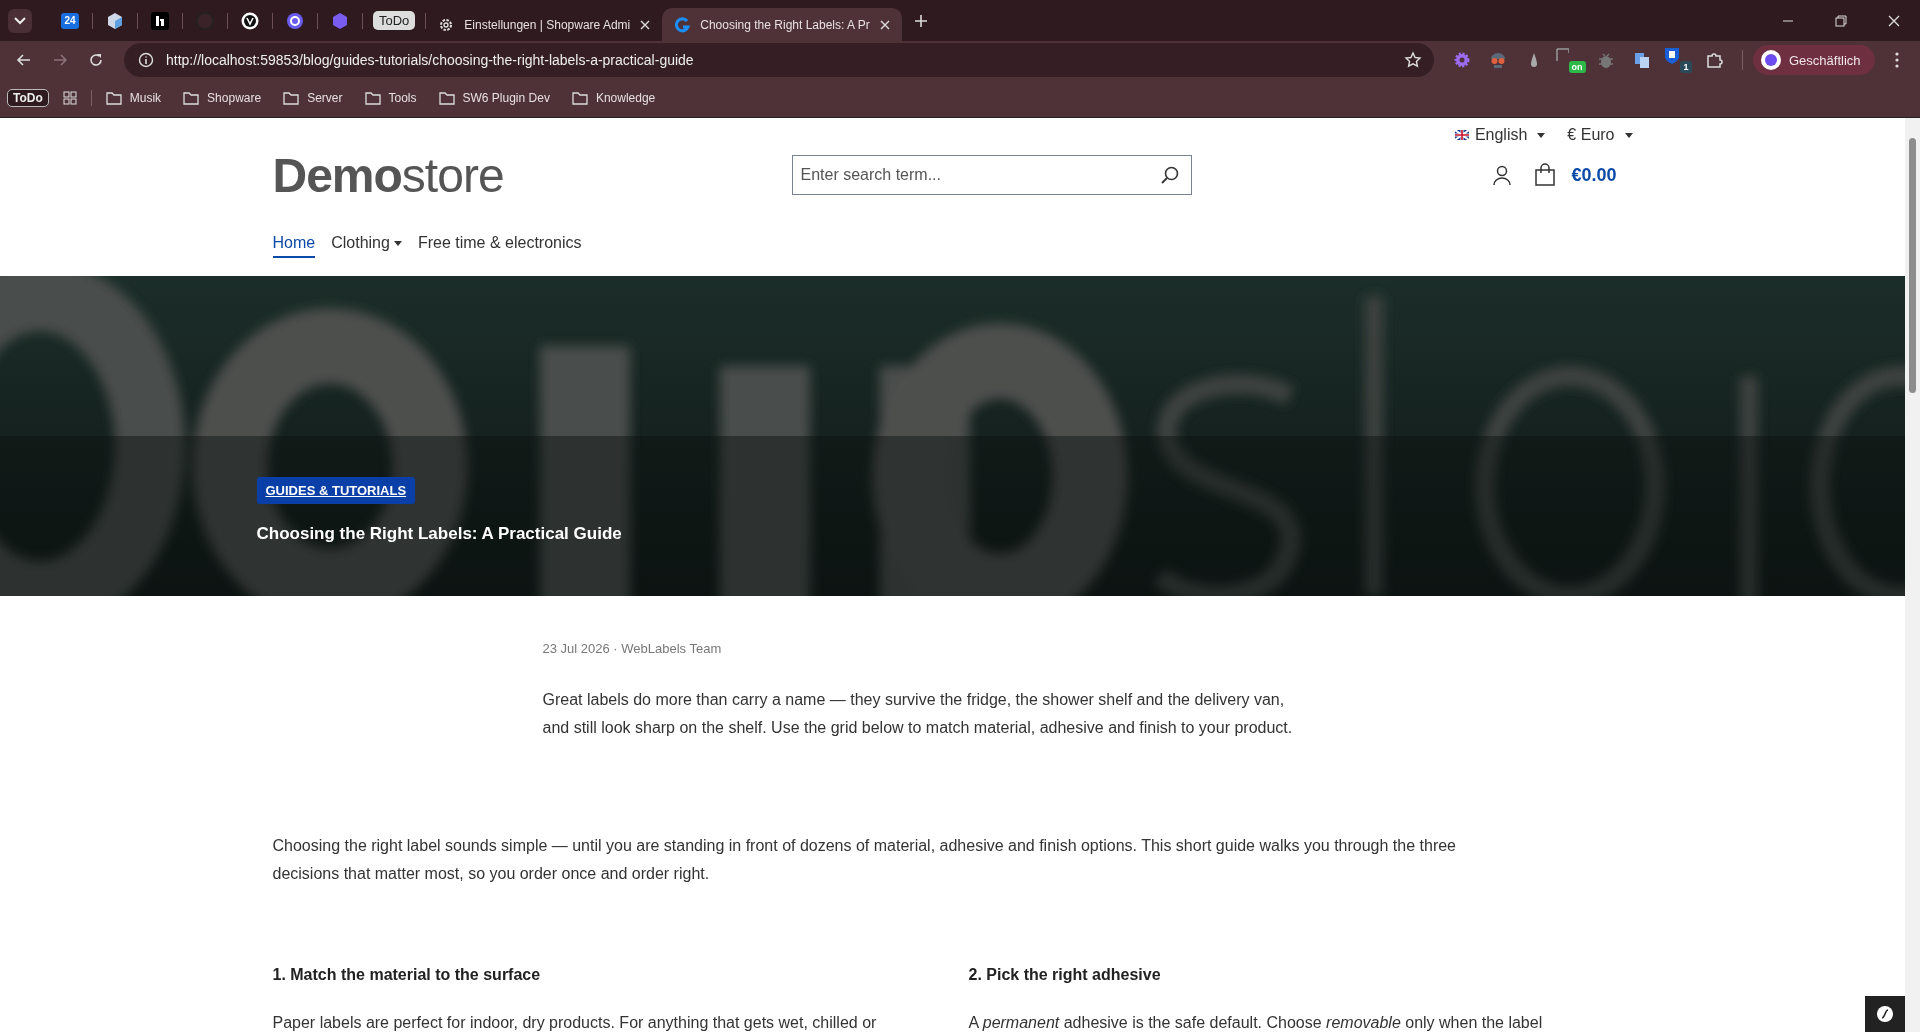 This screenshot has height=1032, width=1920. Describe the element at coordinates (336, 490) in the screenshot. I see `category-badge: GUIDES & TUTORIALS` at that location.